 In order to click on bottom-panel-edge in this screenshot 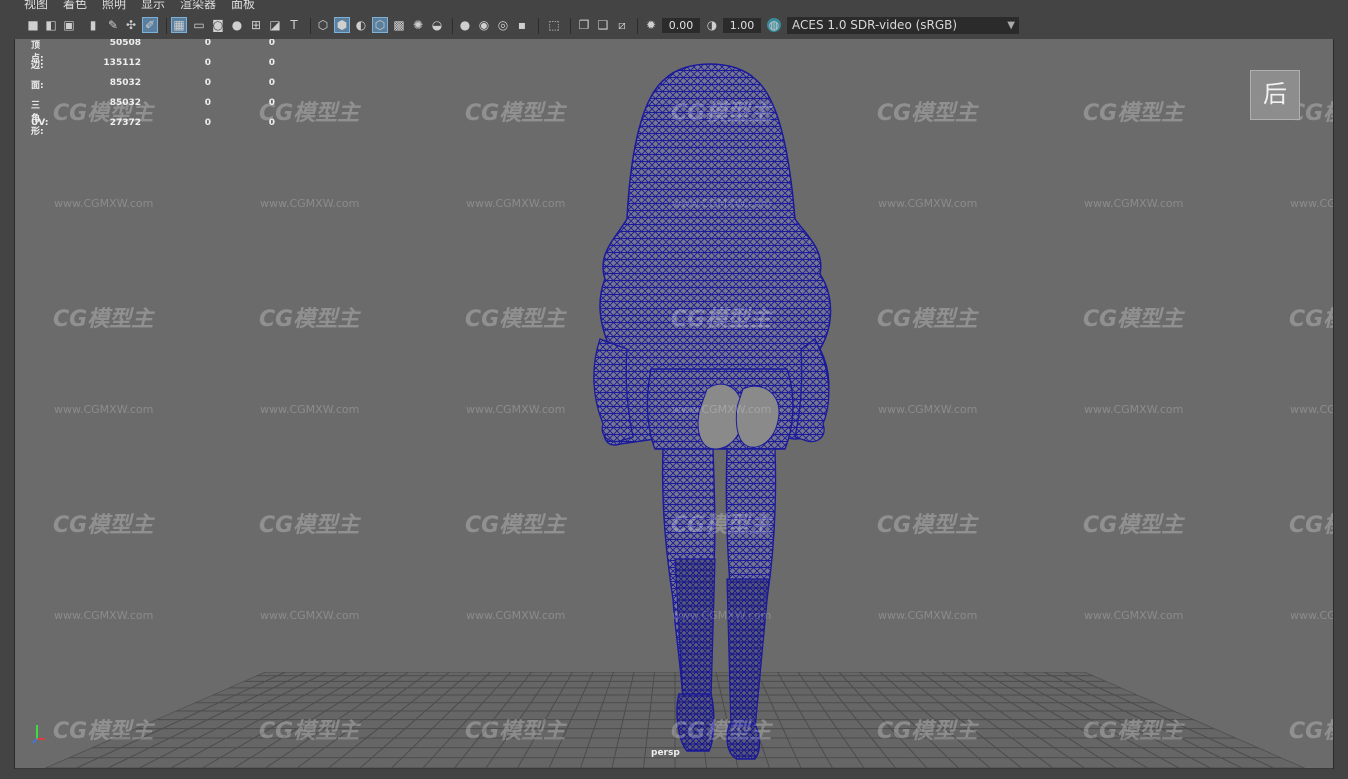, I will do `click(674, 774)`.